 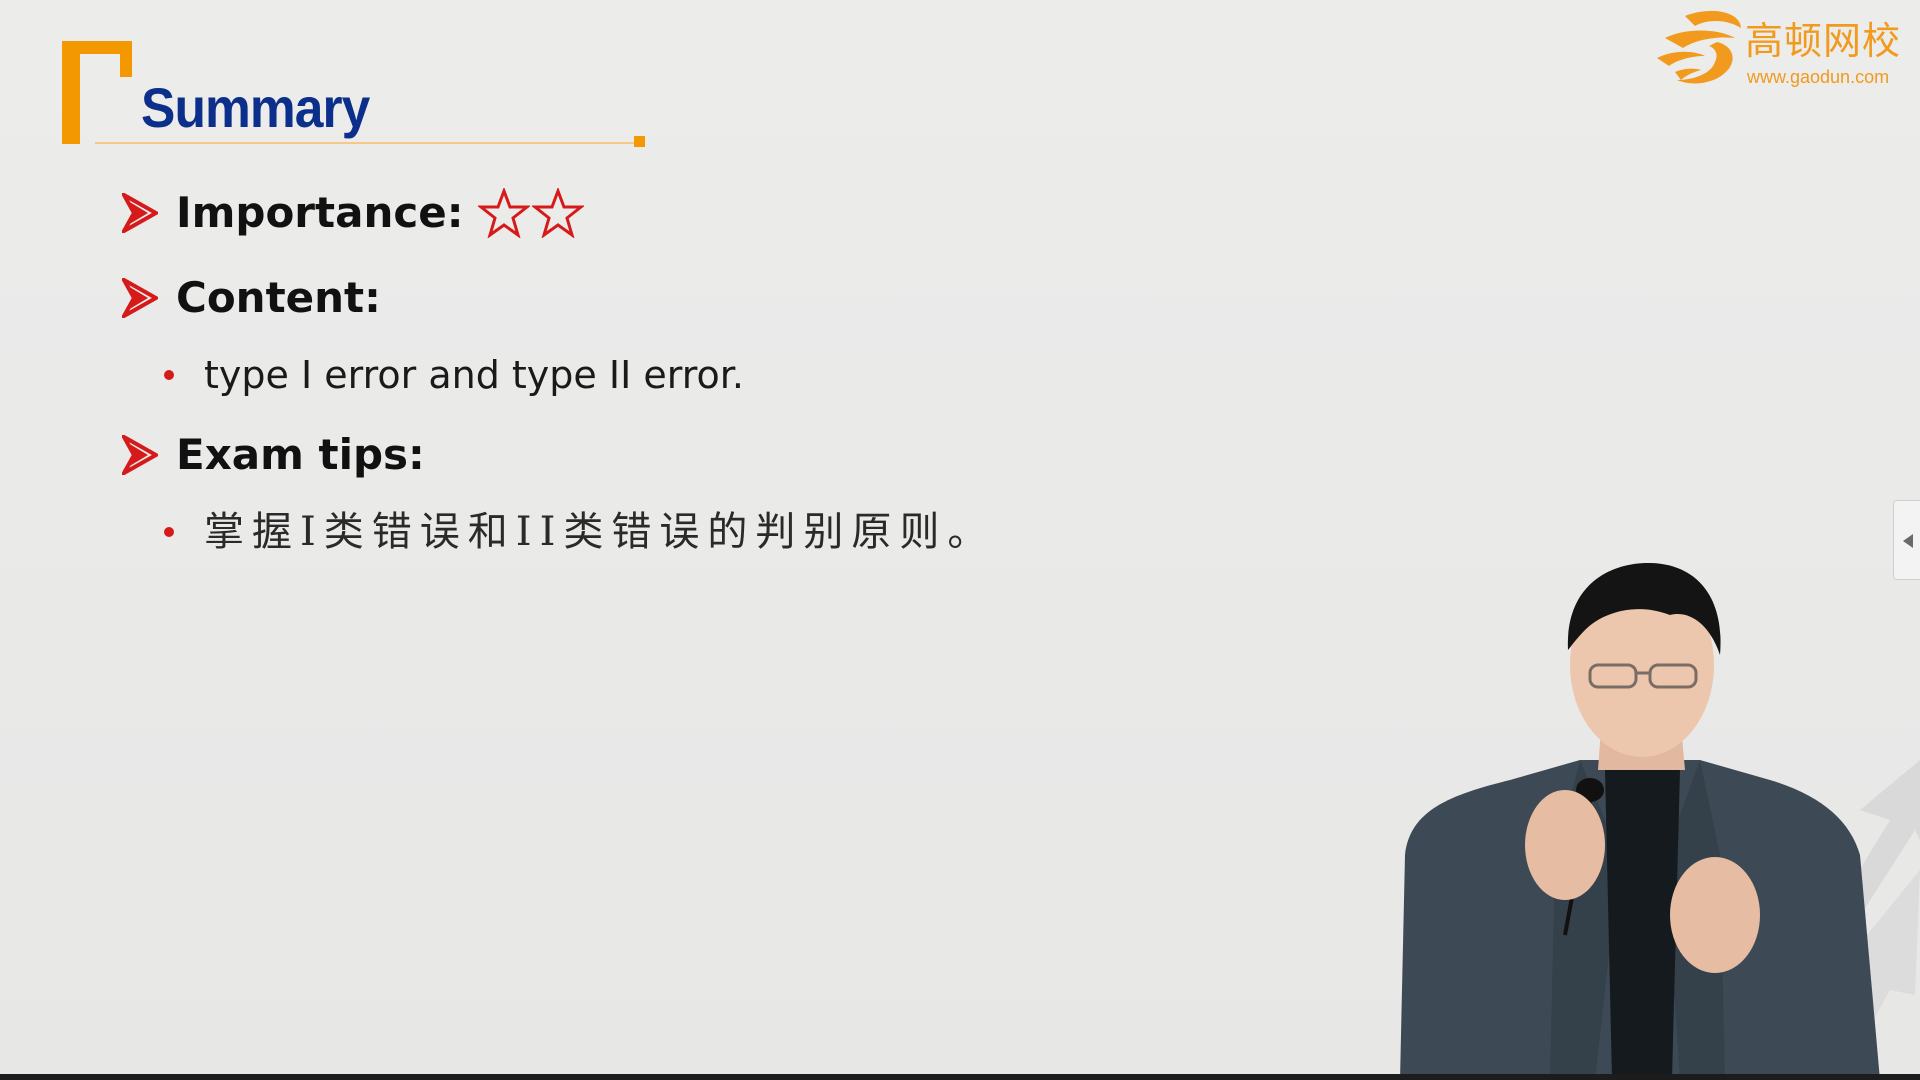 I want to click on collapse-left-icon, so click(x=1908, y=541).